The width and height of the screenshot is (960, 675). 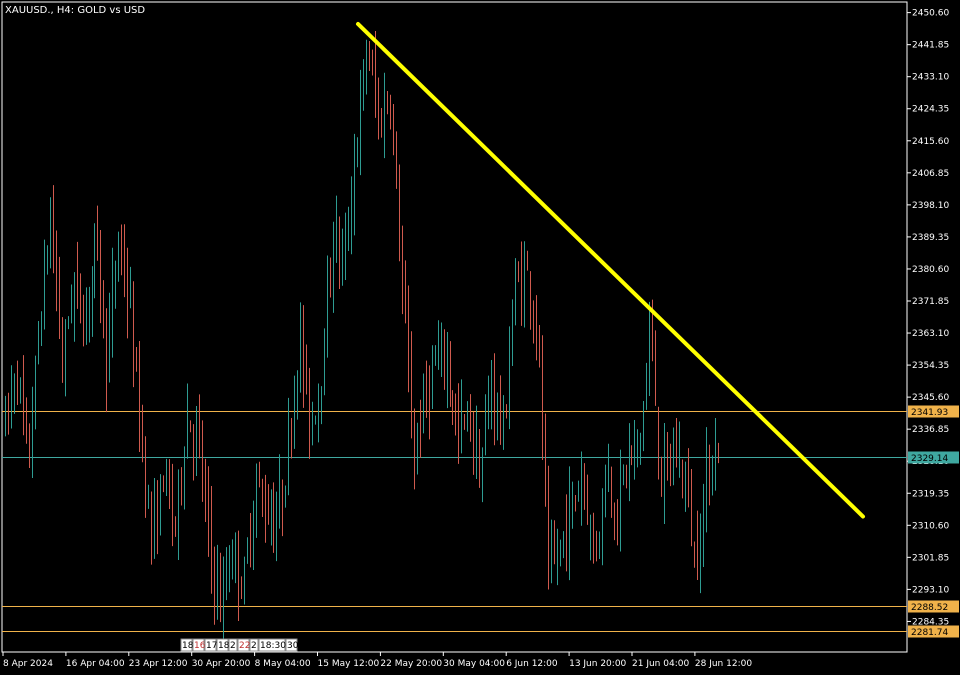 I want to click on y-tick-label: 2441.85, so click(x=930, y=46).